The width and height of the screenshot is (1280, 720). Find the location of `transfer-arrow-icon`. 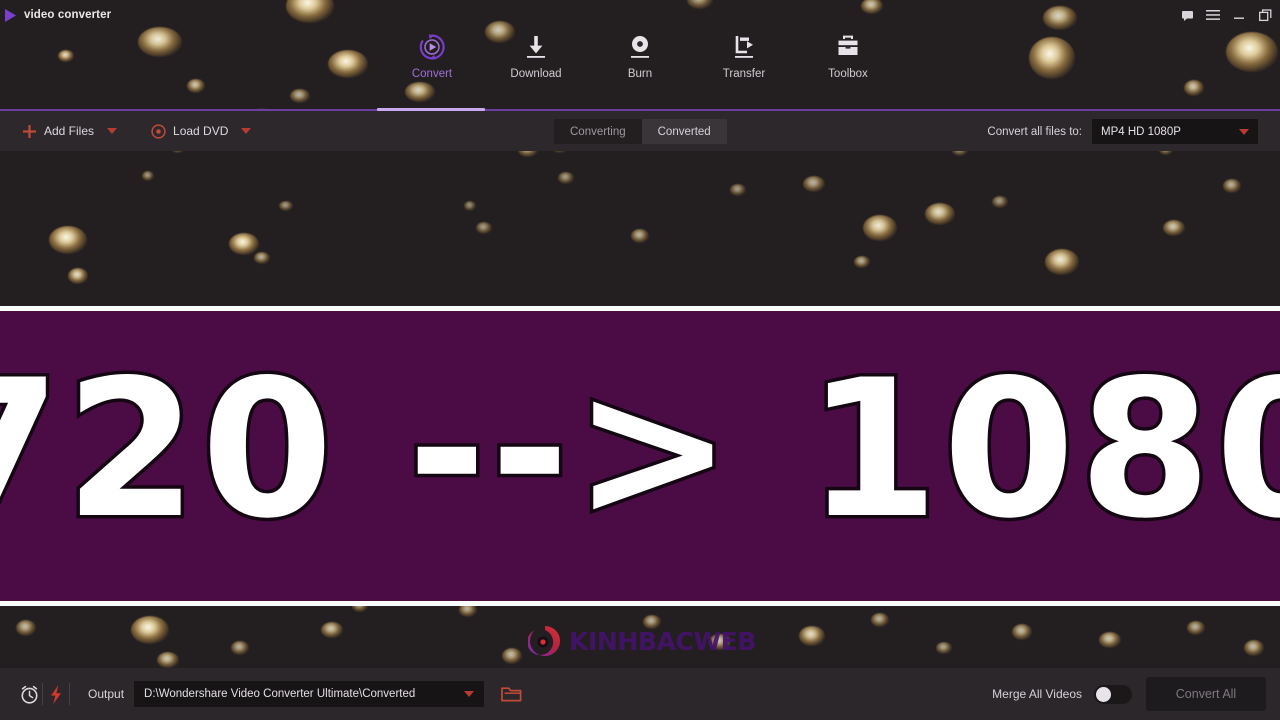

transfer-arrow-icon is located at coordinates (744, 47).